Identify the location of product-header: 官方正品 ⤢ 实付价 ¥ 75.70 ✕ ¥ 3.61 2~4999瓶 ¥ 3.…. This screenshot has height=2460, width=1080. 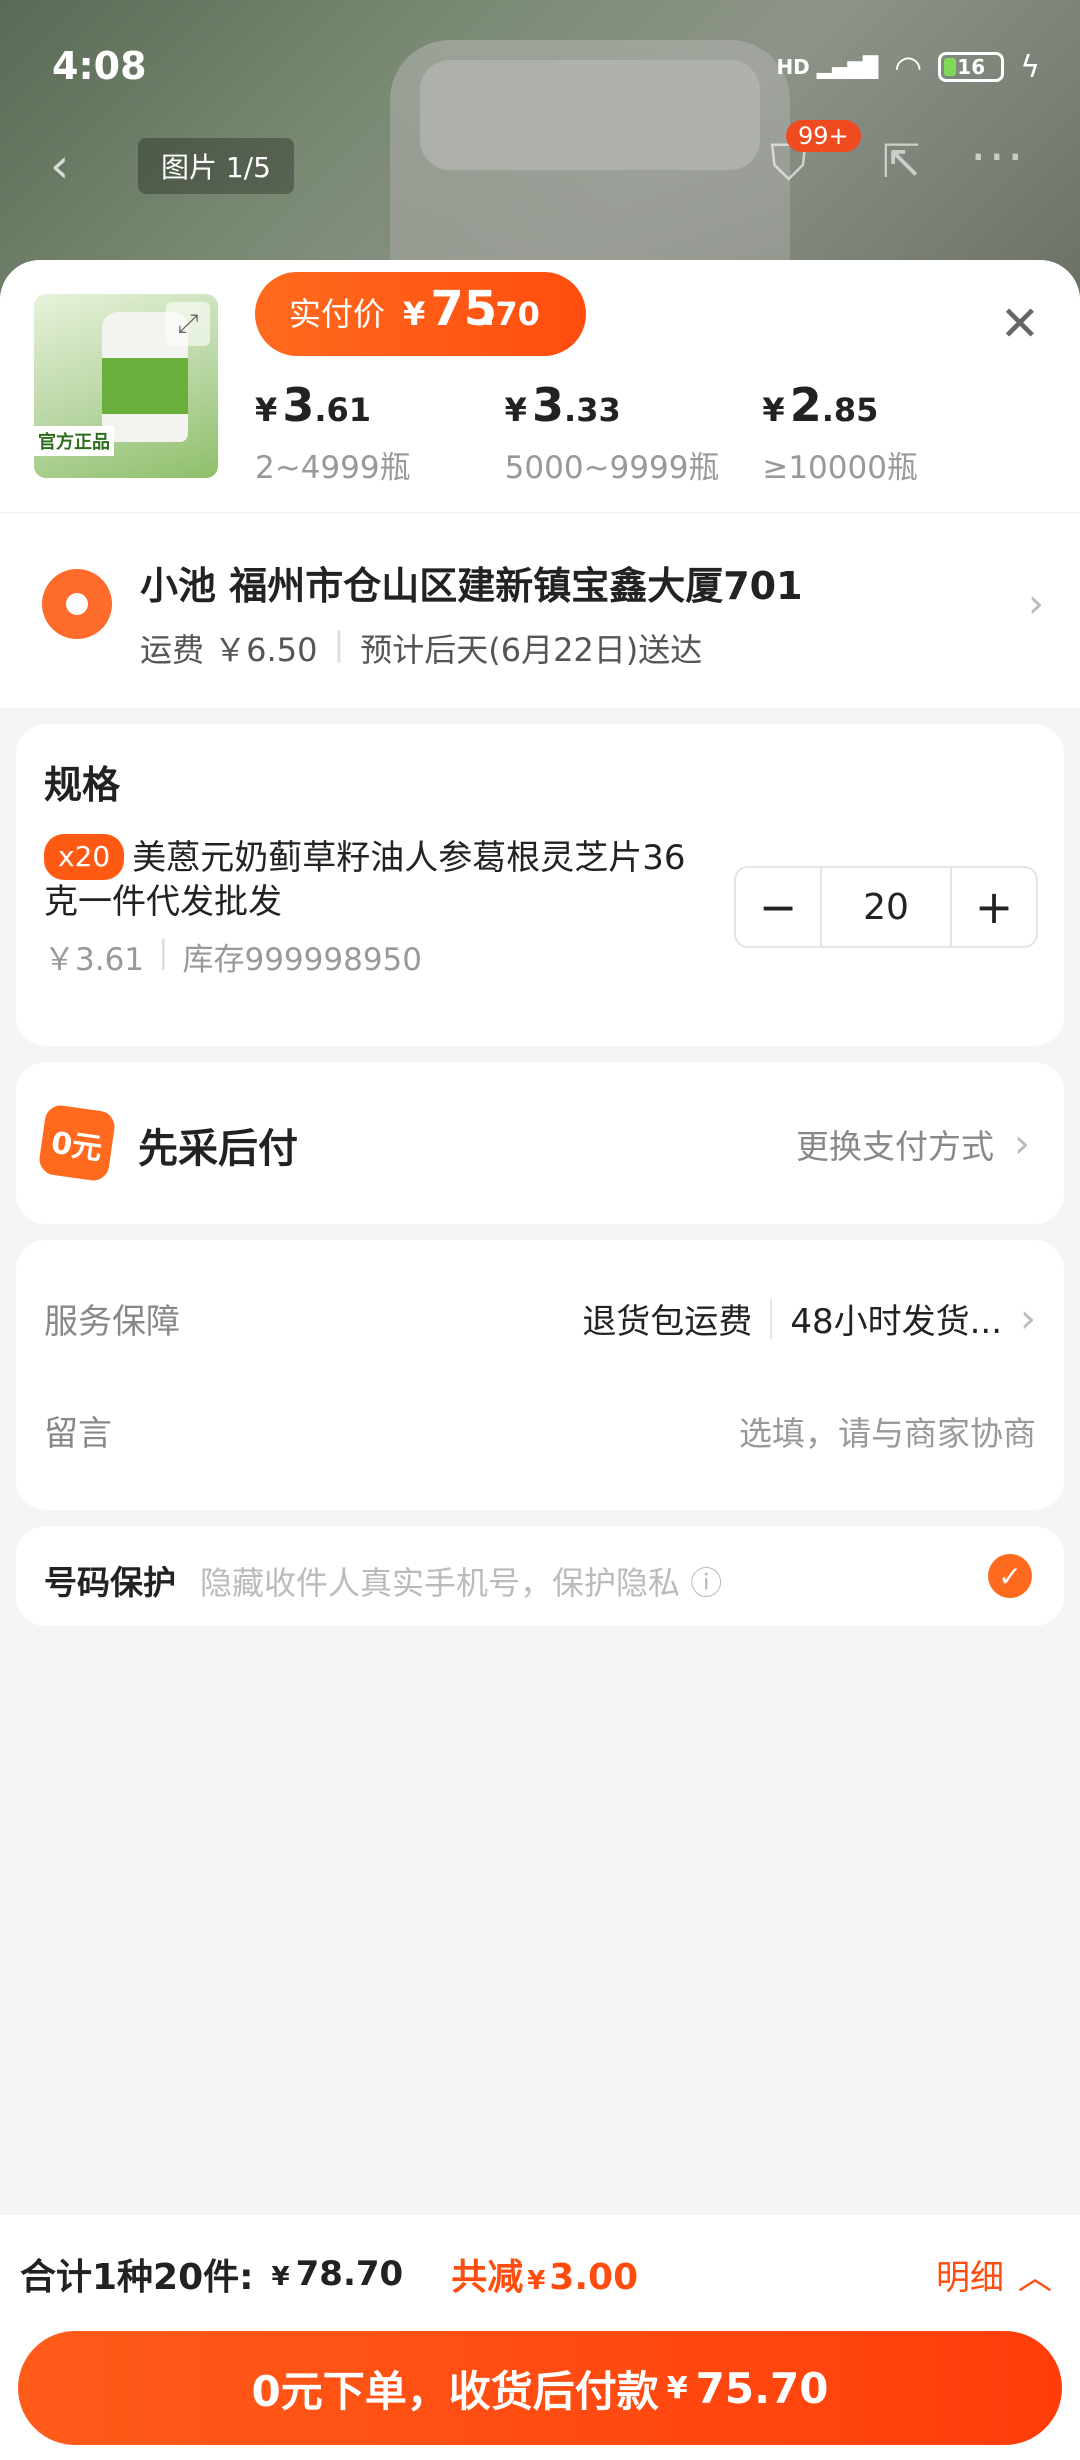
(540, 386).